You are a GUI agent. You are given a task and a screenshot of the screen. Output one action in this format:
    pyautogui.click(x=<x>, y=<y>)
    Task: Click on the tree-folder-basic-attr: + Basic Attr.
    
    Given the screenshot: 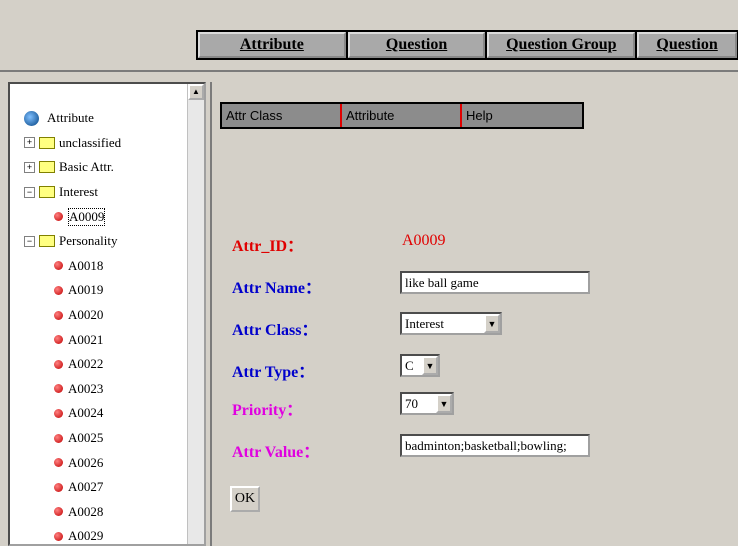 What is the action you would take?
    pyautogui.click(x=72, y=167)
    